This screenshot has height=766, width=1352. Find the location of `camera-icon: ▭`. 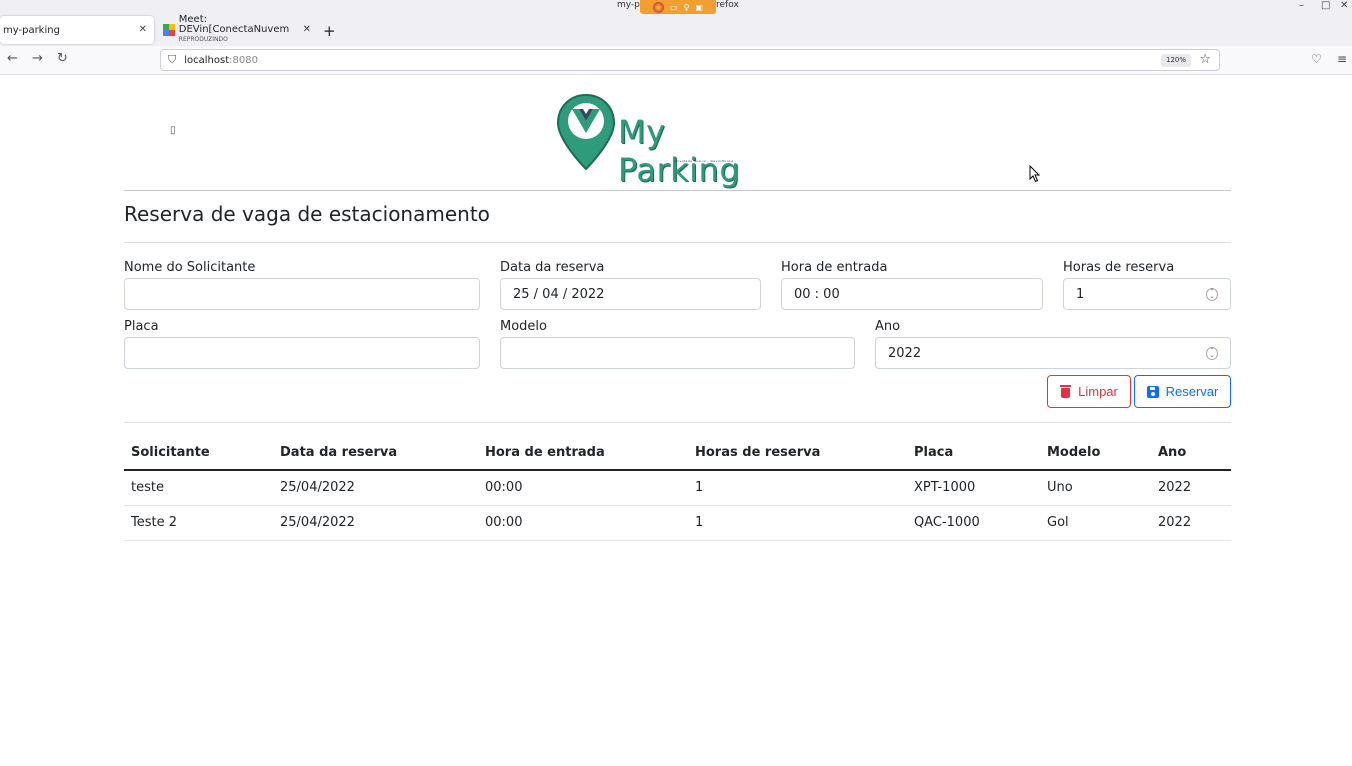

camera-icon: ▭ is located at coordinates (674, 7).